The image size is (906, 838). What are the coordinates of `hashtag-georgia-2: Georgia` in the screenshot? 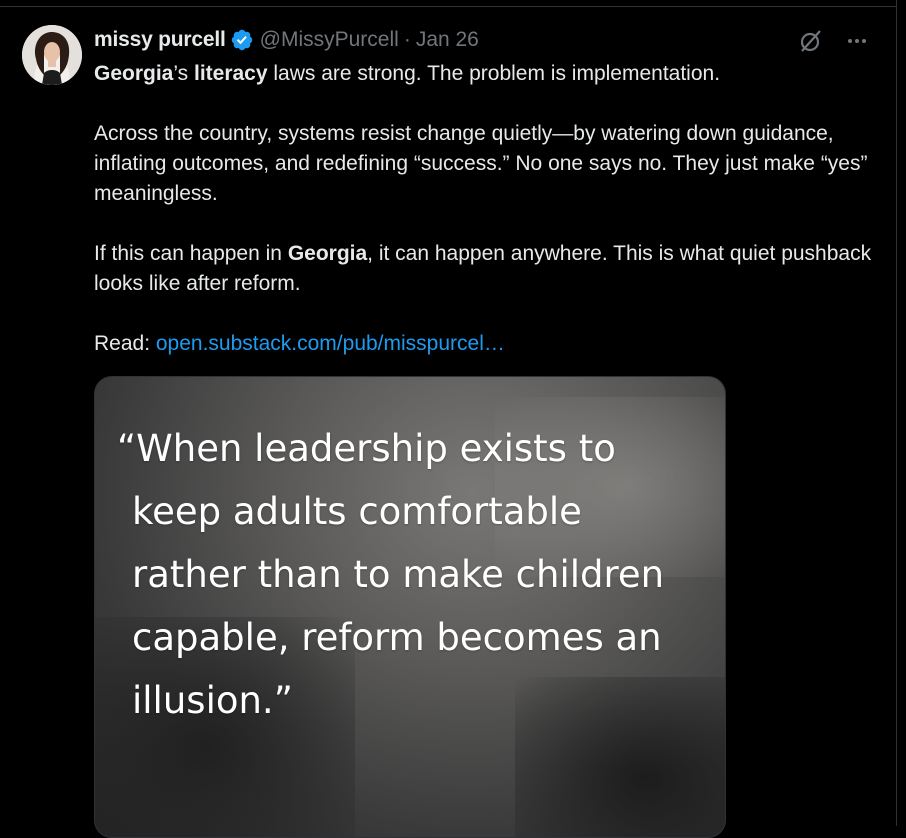 It's located at (327, 253).